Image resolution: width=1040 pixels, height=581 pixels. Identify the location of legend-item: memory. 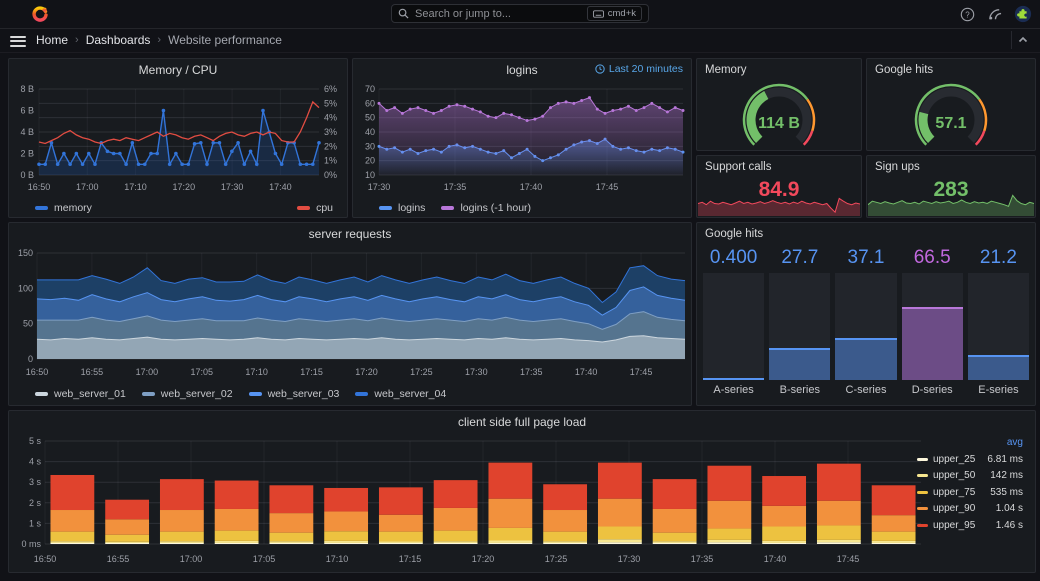
(63, 208).